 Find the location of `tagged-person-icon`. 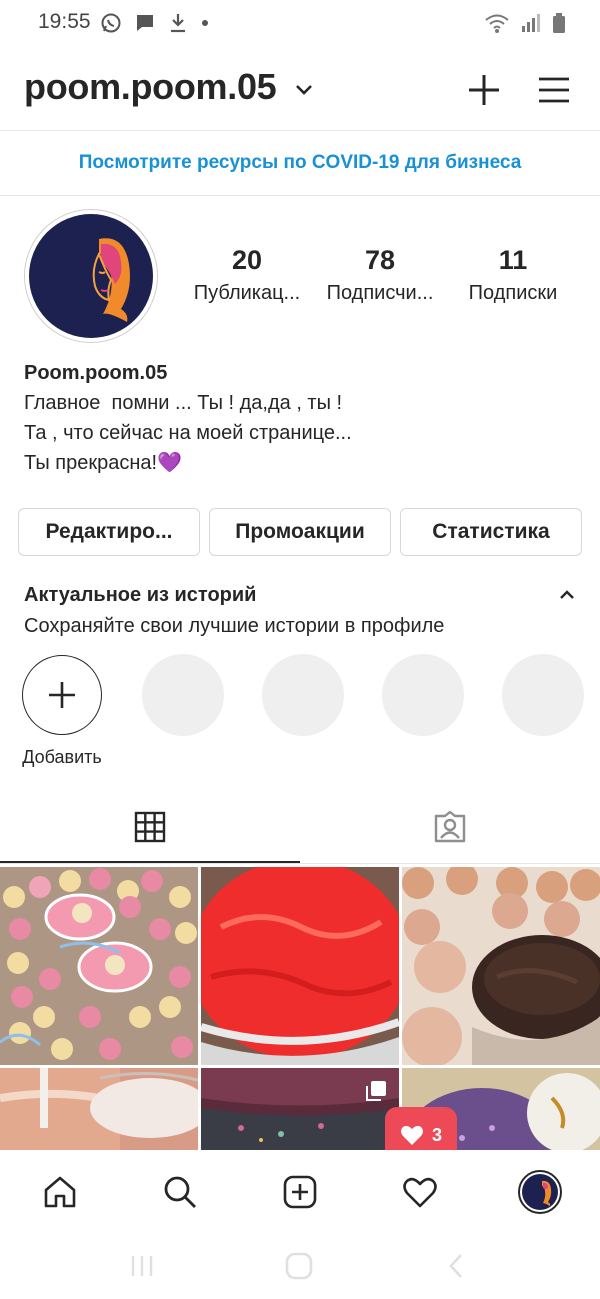

tagged-person-icon is located at coordinates (450, 826).